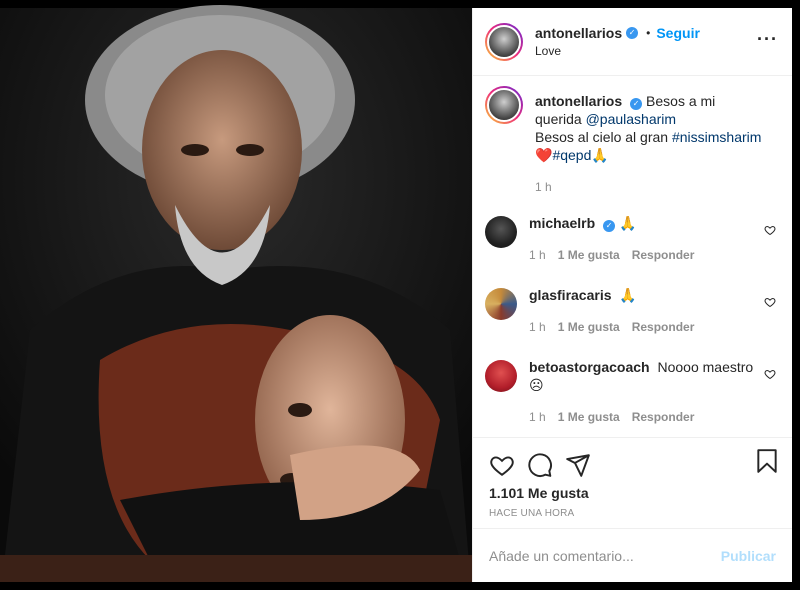 This screenshot has width=800, height=590. Describe the element at coordinates (602, 137) in the screenshot. I see `caption-text-2: Besos al cielo al gran` at that location.